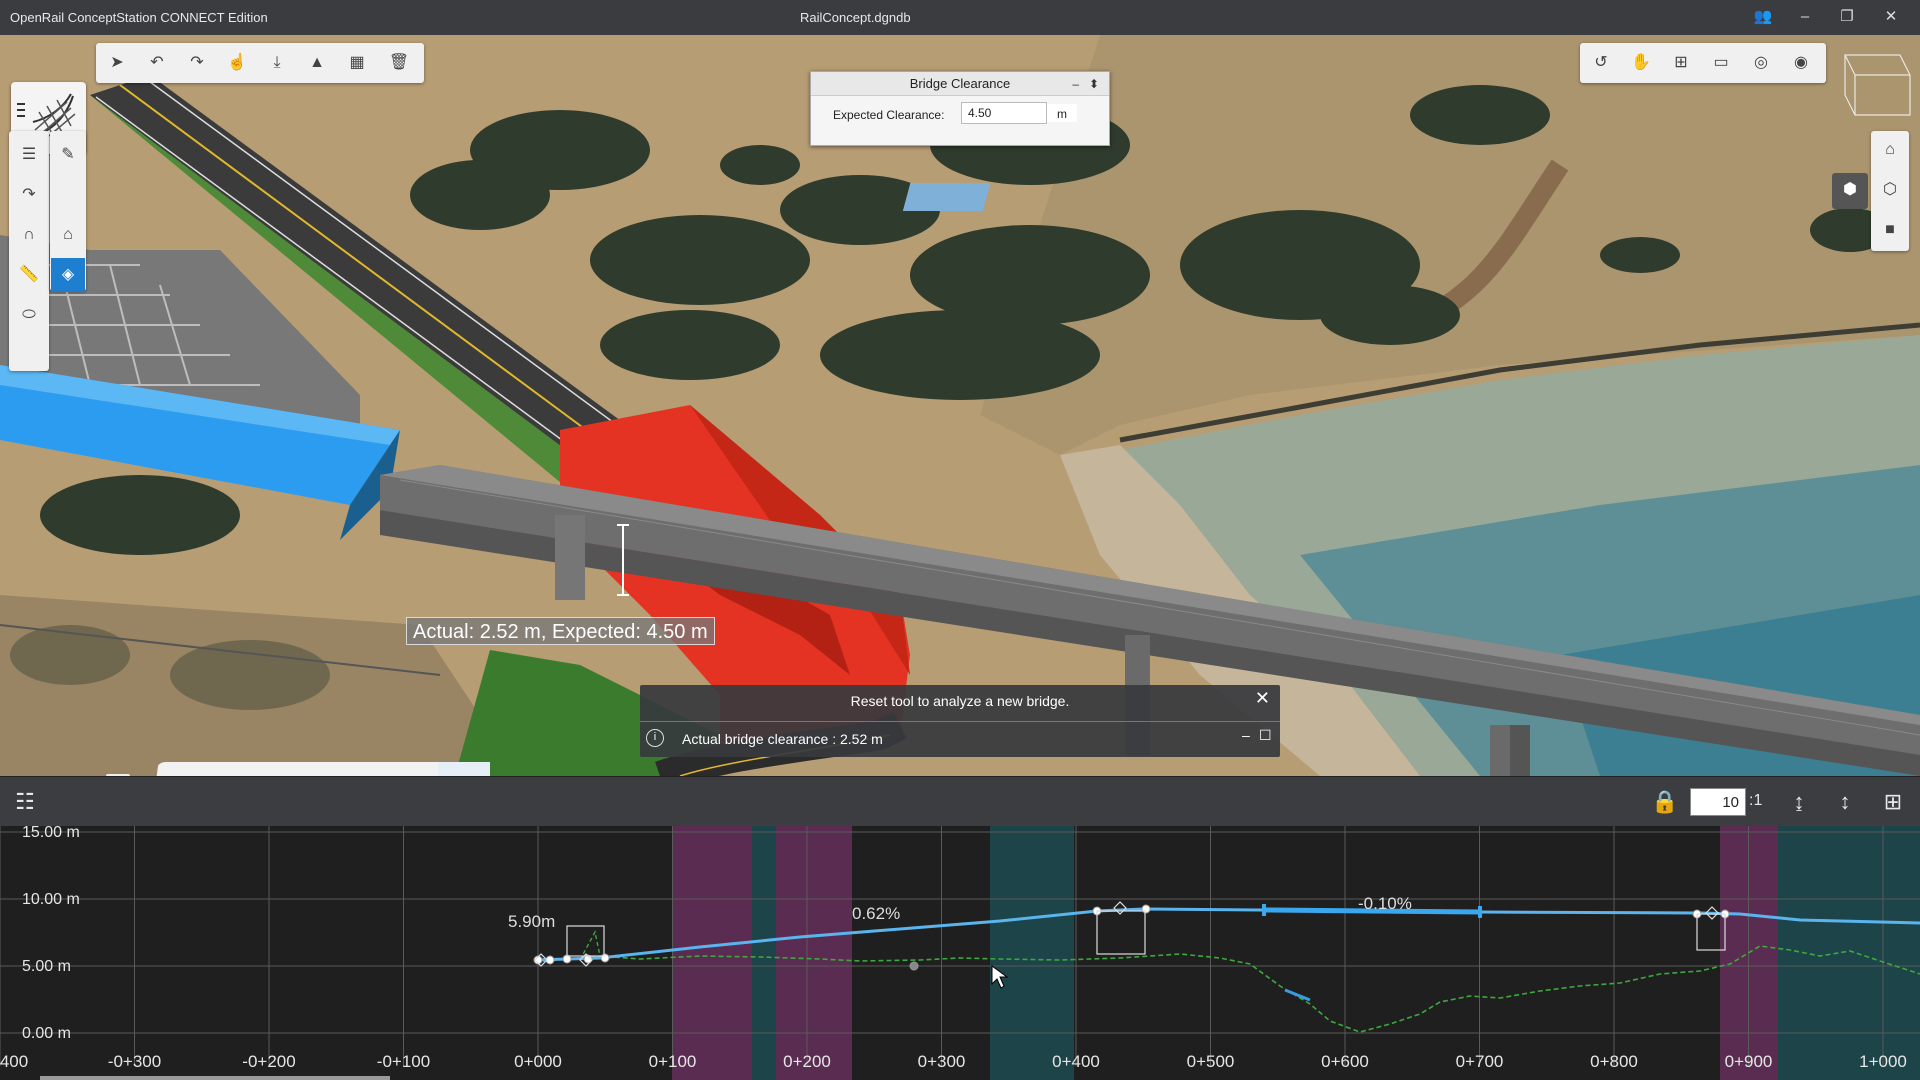 This screenshot has height=1080, width=1920. Describe the element at coordinates (1601, 63) in the screenshot. I see `rotate-icon: ↺` at that location.